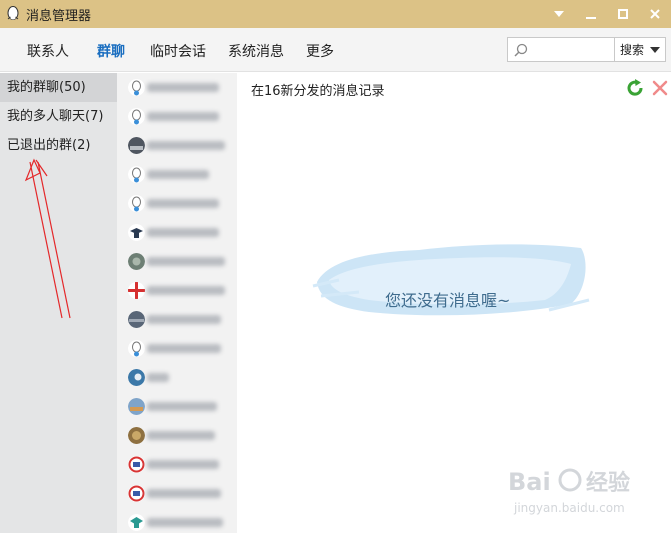 This screenshot has width=671, height=533. What do you see at coordinates (655, 49) in the screenshot?
I see `chevron-down-icon` at bounding box center [655, 49].